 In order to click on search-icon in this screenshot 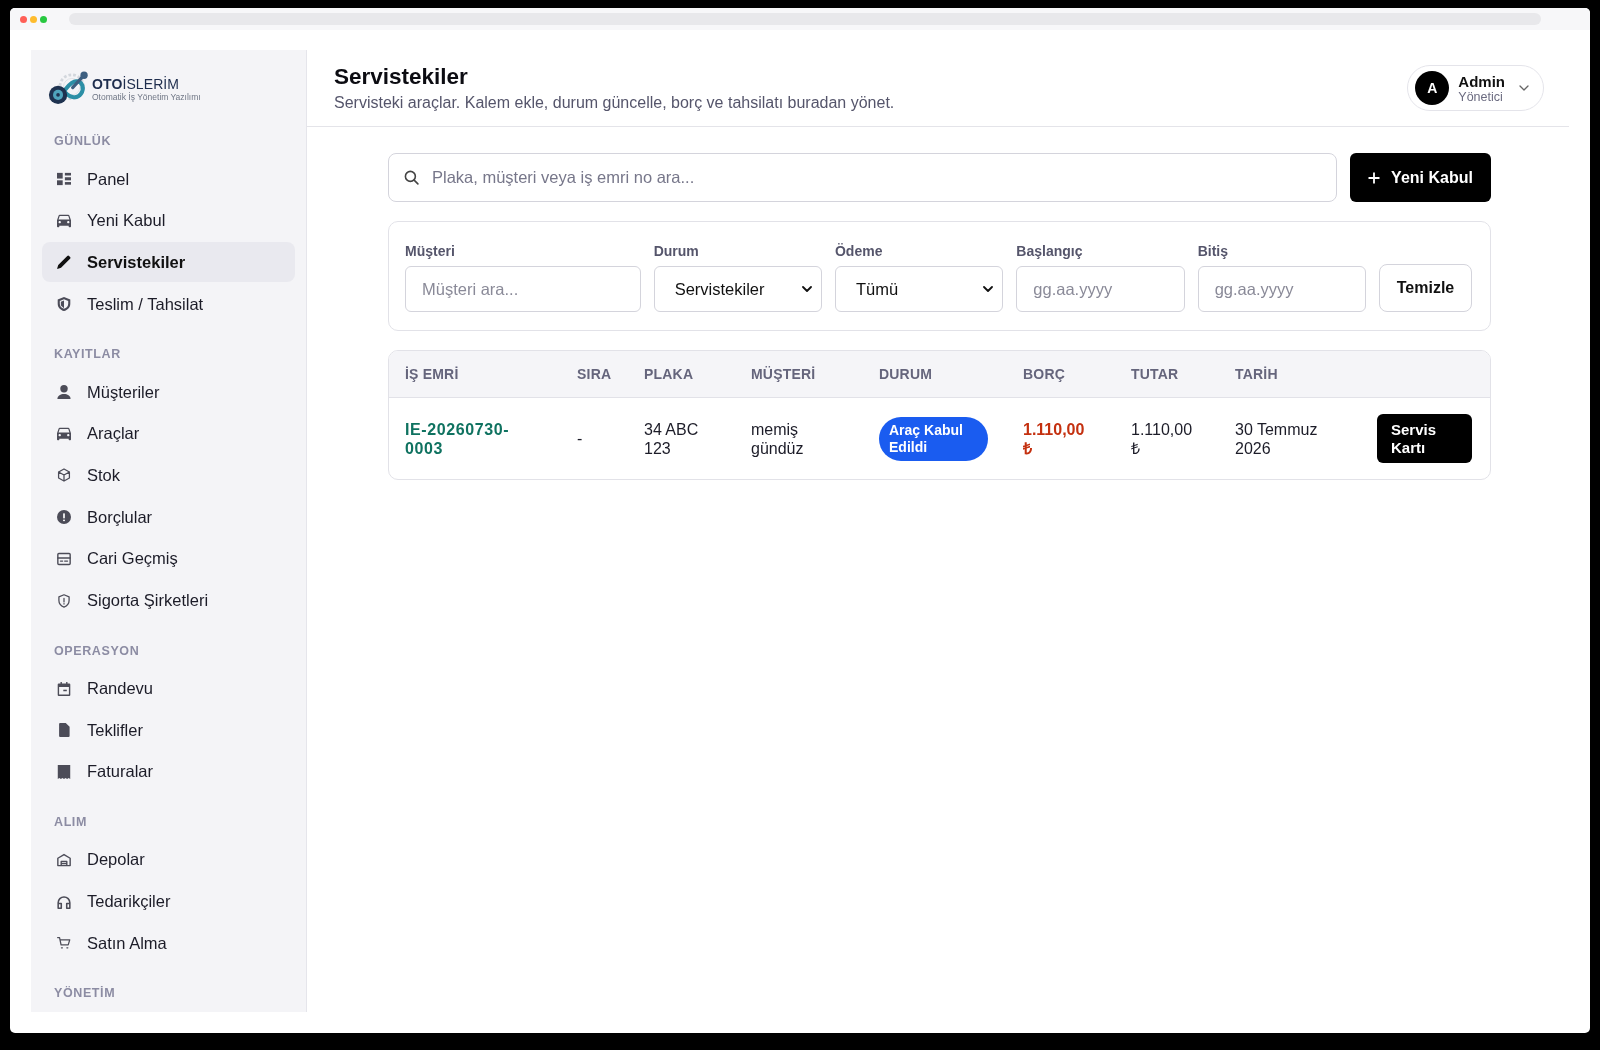, I will do `click(411, 177)`.